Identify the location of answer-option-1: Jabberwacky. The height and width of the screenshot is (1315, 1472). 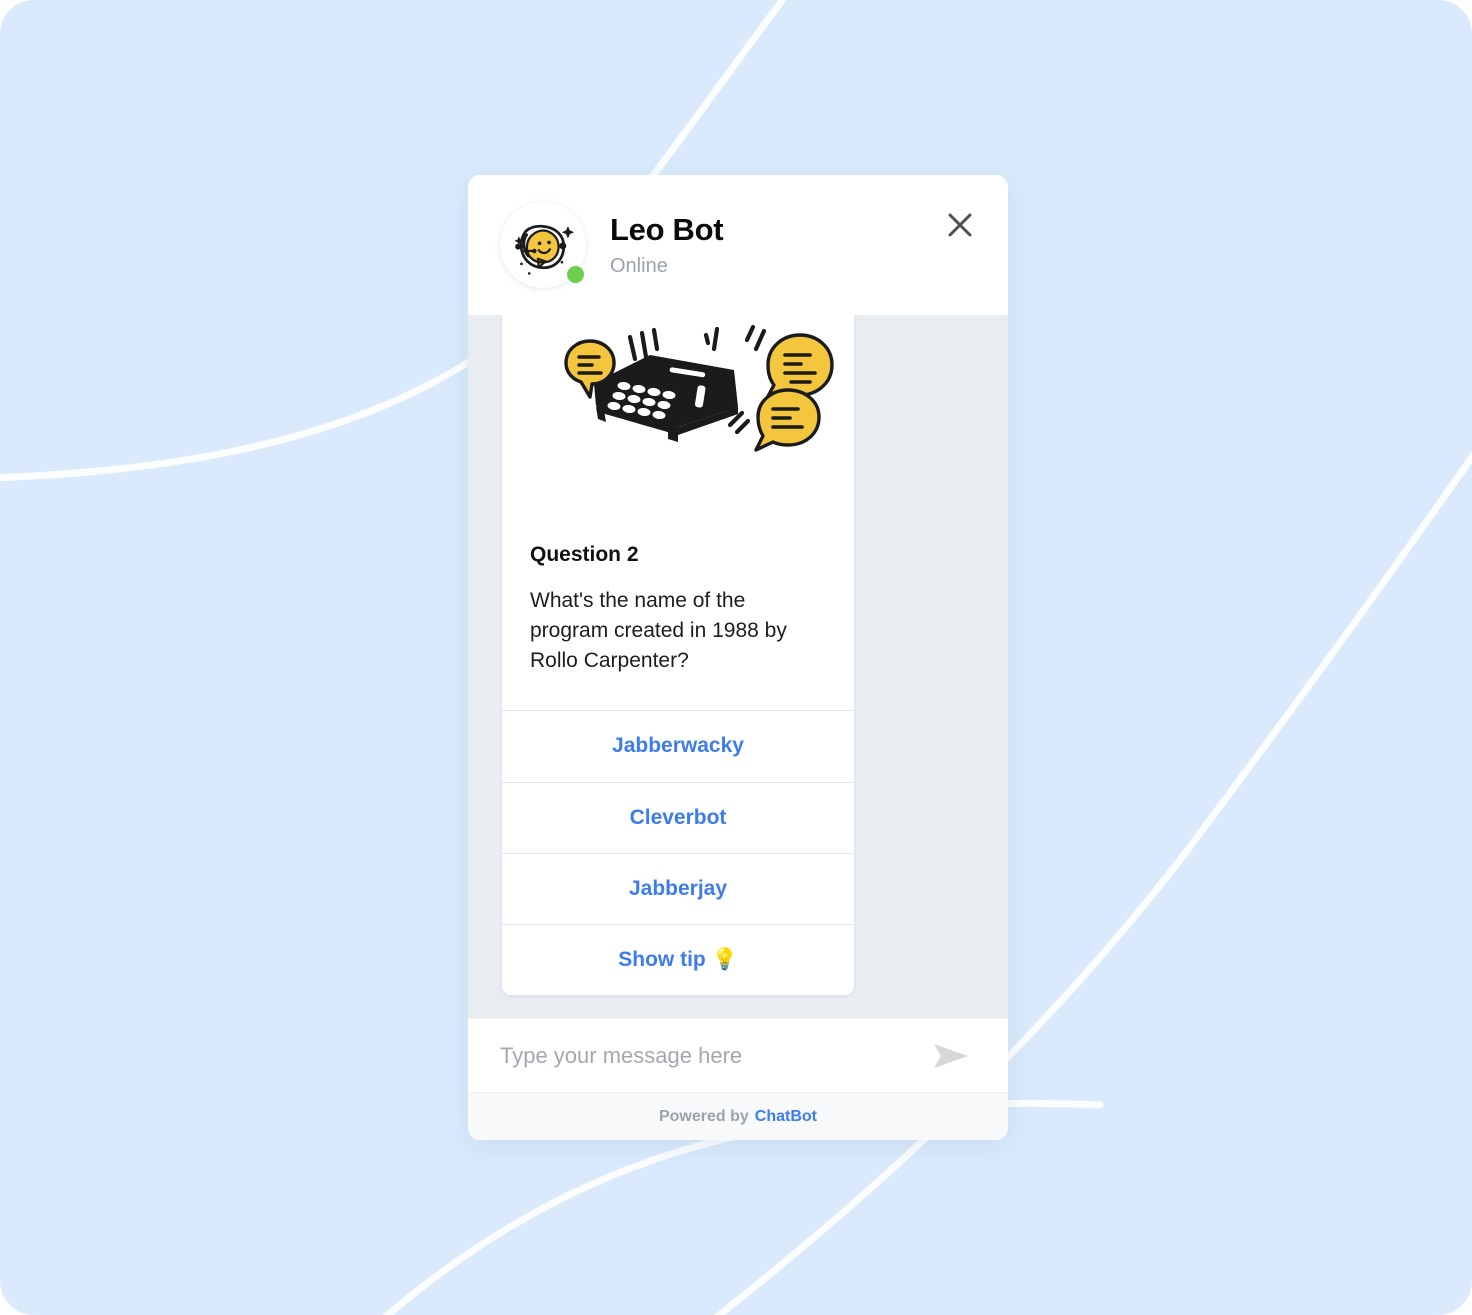
(678, 746).